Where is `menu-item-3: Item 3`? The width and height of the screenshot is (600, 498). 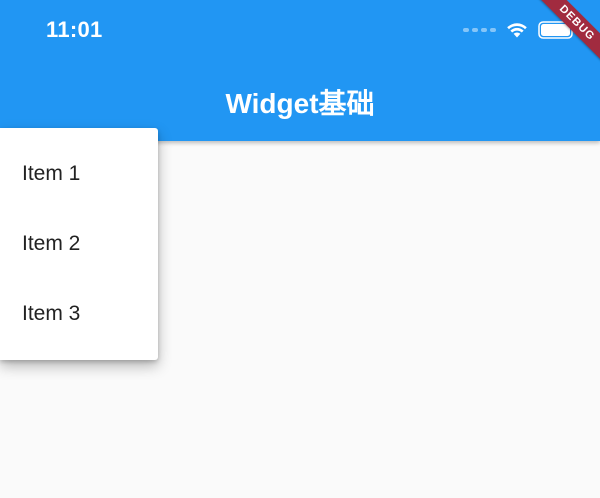 menu-item-3: Item 3 is located at coordinates (79, 314).